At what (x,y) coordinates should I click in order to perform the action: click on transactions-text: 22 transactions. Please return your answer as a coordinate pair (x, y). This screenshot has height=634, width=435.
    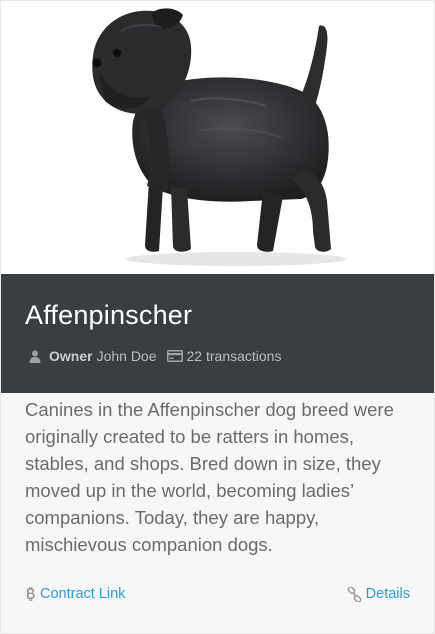
    Looking at the image, I should click on (234, 356).